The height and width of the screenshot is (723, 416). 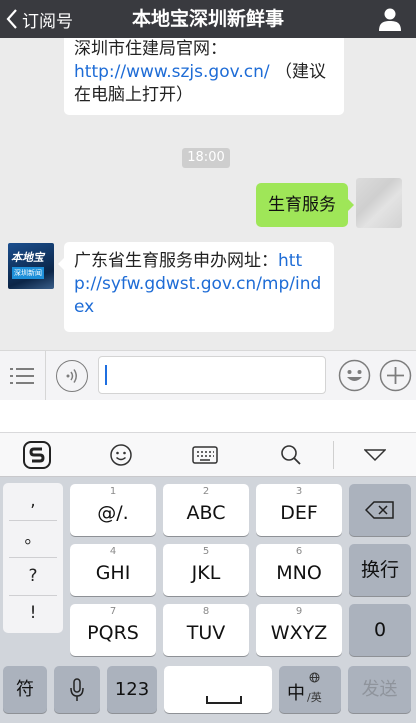 I want to click on key-label: MNO, so click(x=299, y=573).